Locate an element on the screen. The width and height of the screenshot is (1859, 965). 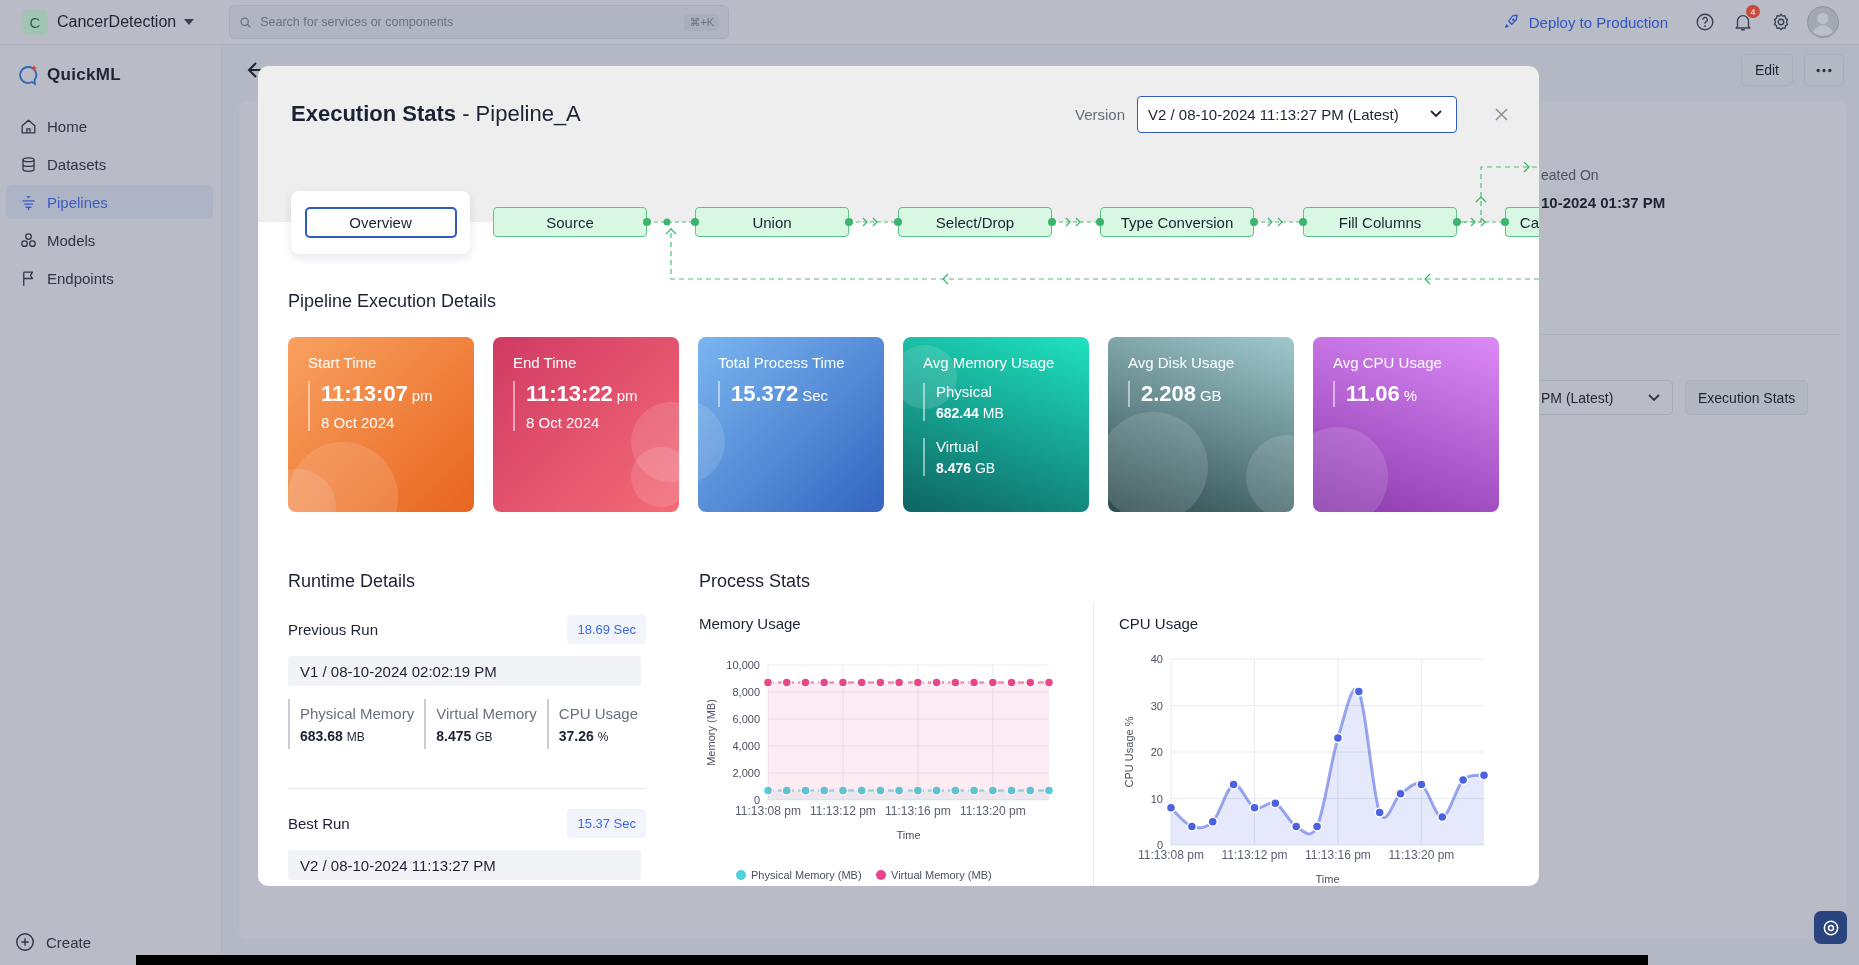
brand-name: QuickML is located at coordinates (84, 75).